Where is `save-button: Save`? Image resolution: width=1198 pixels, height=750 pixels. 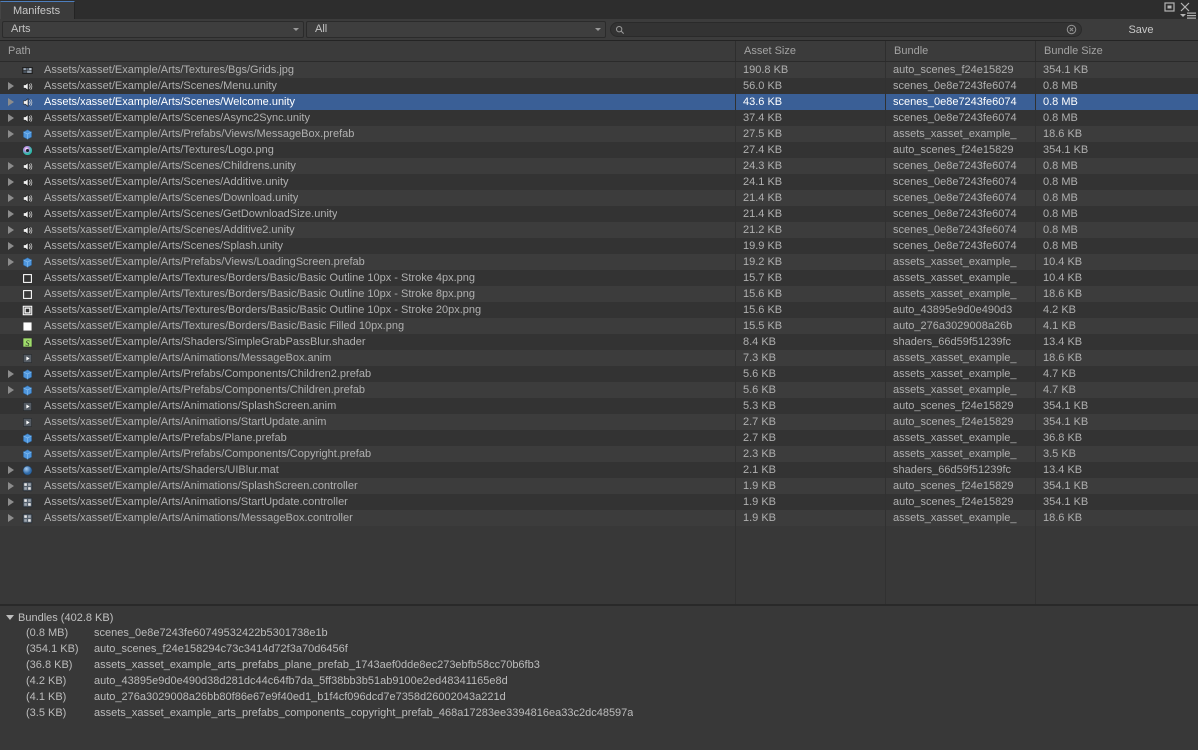 save-button: Save is located at coordinates (1141, 29).